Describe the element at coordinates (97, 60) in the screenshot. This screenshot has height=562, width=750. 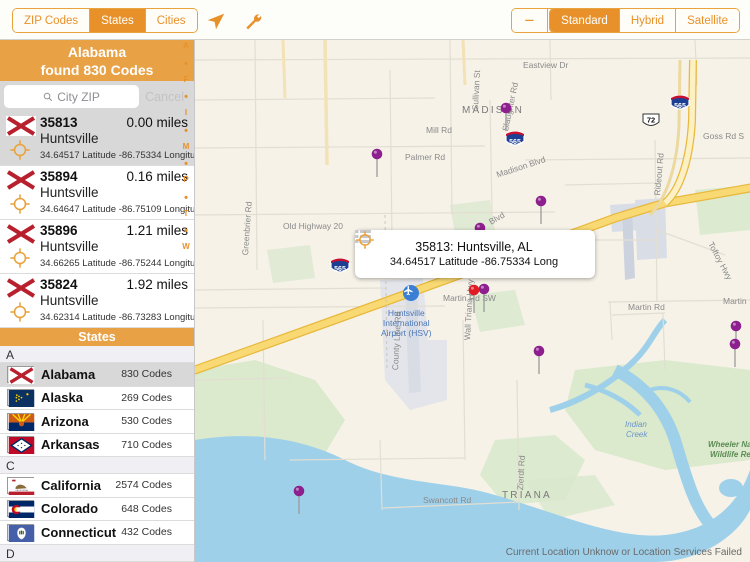
I see `panel-header: Alabama found 830 Codes` at that location.